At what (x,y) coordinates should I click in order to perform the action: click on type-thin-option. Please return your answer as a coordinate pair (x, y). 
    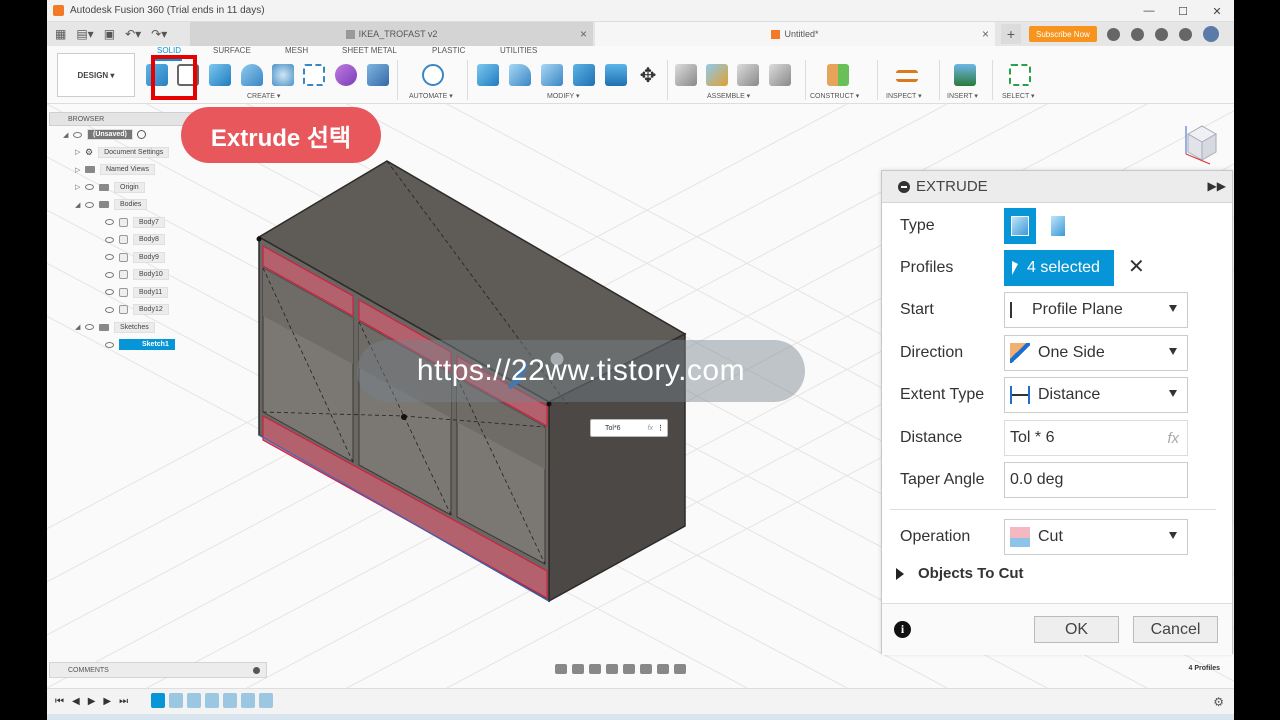
    Looking at the image, I should click on (1058, 226).